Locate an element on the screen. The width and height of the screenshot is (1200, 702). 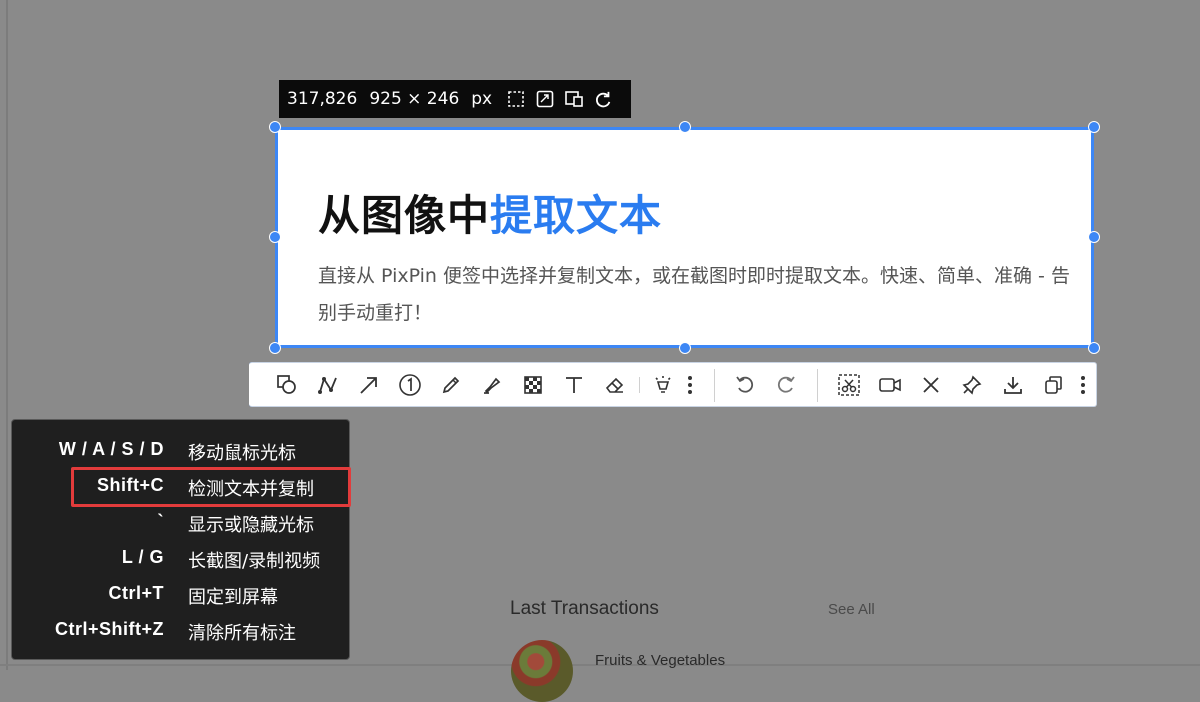
bg-item-thumbnail is located at coordinates (542, 671).